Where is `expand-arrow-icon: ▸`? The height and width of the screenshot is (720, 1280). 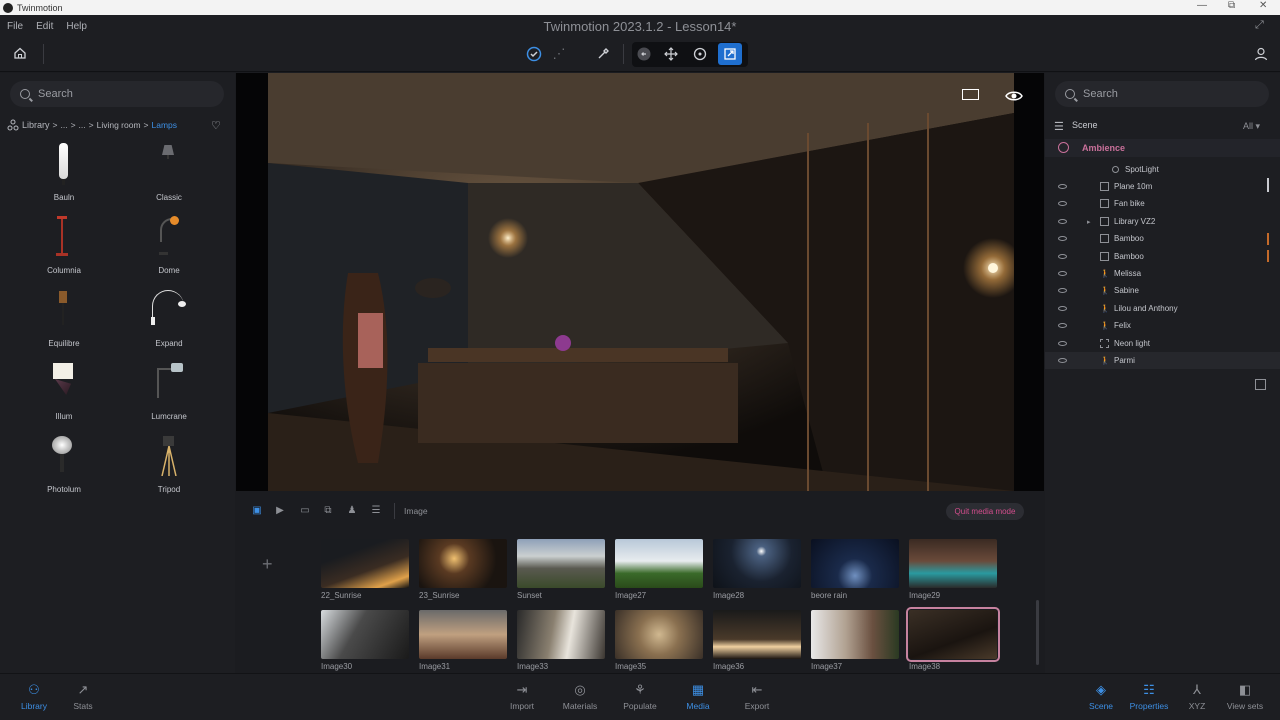 expand-arrow-icon: ▸ is located at coordinates (1089, 222).